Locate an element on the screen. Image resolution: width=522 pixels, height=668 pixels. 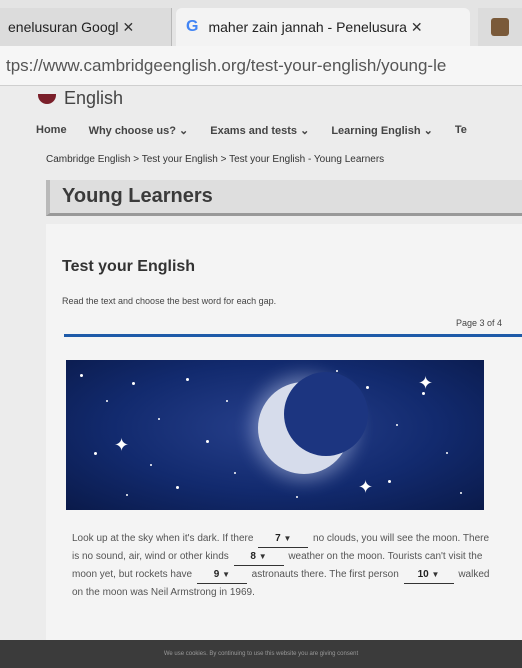
page-indicator: Page 3 of 4 is located at coordinates (478, 323).